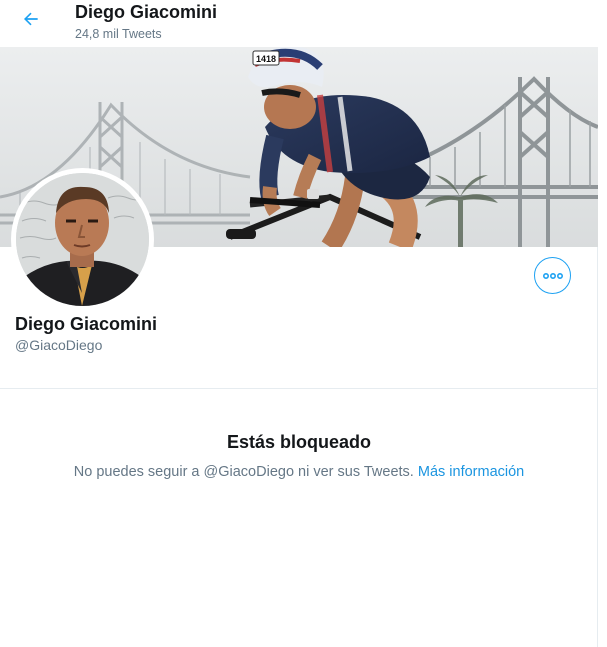 This screenshot has height=647, width=607. What do you see at coordinates (59, 345) in the screenshot?
I see `profile-handle: @GiacoDiego` at bounding box center [59, 345].